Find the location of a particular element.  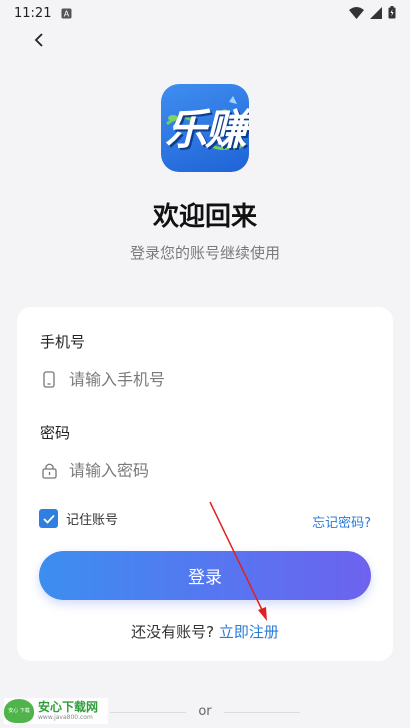

logo-text: 乐赚 is located at coordinates (205, 129).